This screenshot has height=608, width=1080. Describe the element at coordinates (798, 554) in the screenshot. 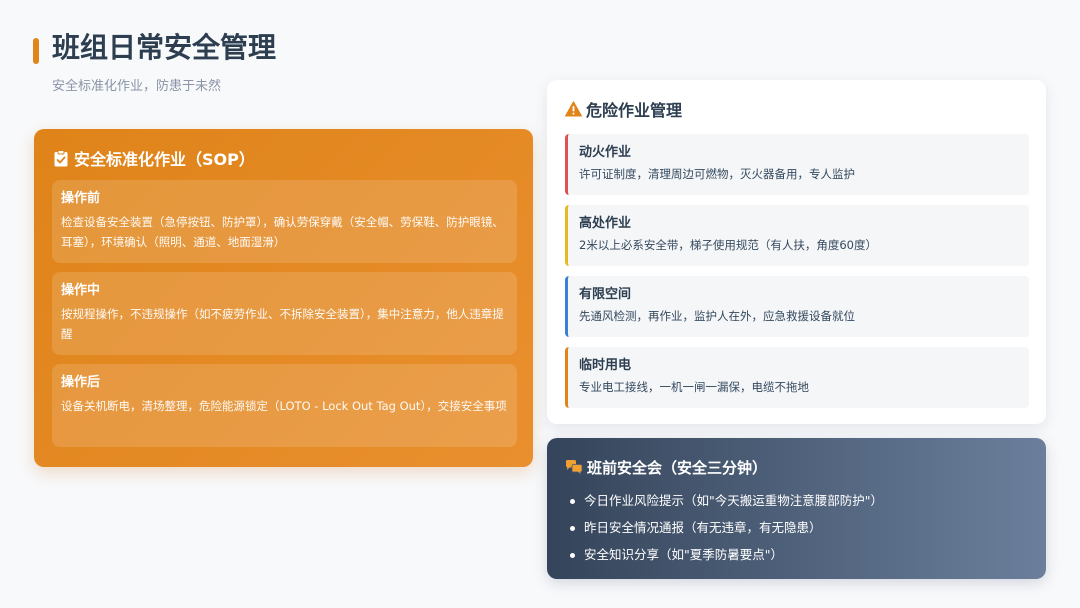

I see `list-item: 安全知识分享（如"夏季防暑要点"）` at that location.